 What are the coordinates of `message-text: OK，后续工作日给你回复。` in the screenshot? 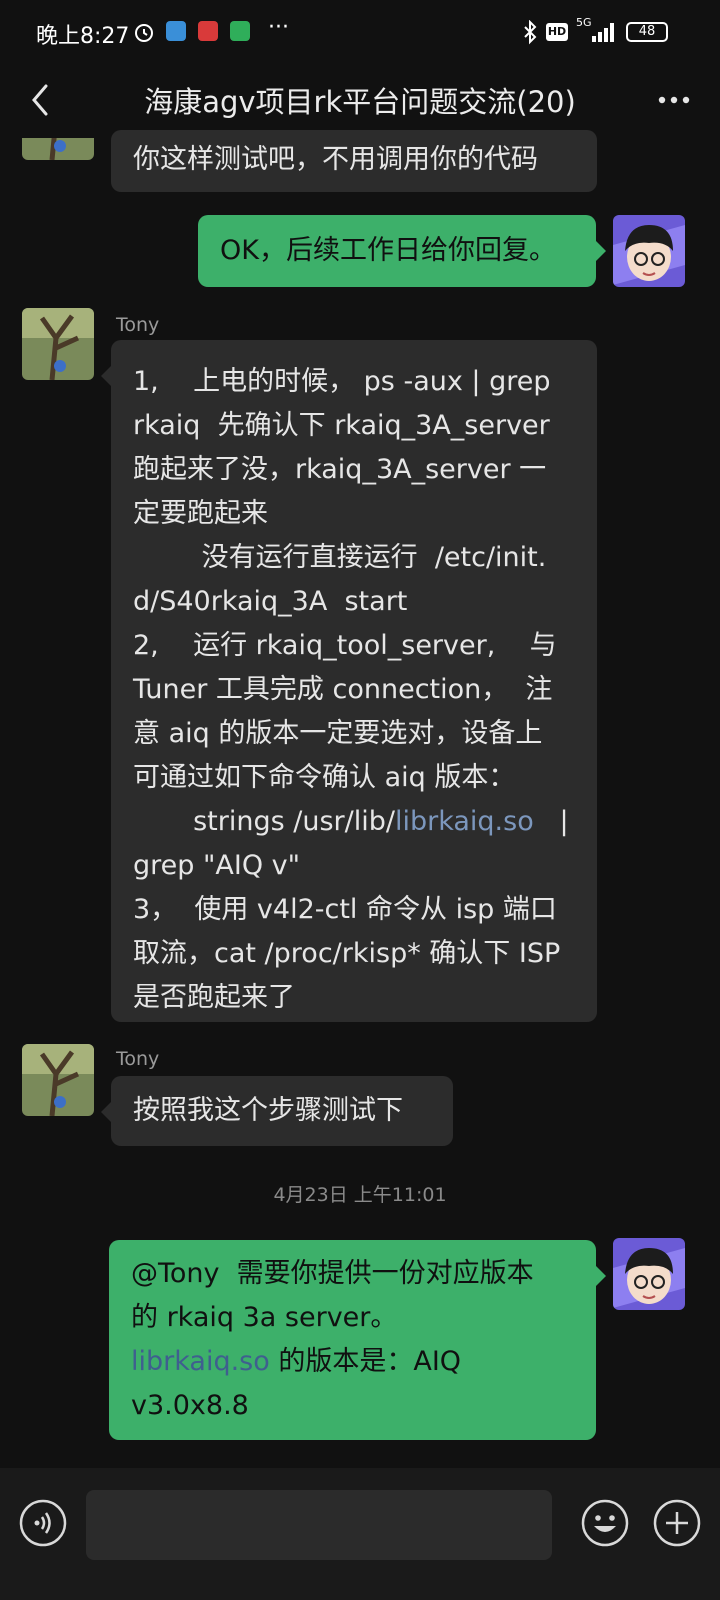 It's located at (388, 250).